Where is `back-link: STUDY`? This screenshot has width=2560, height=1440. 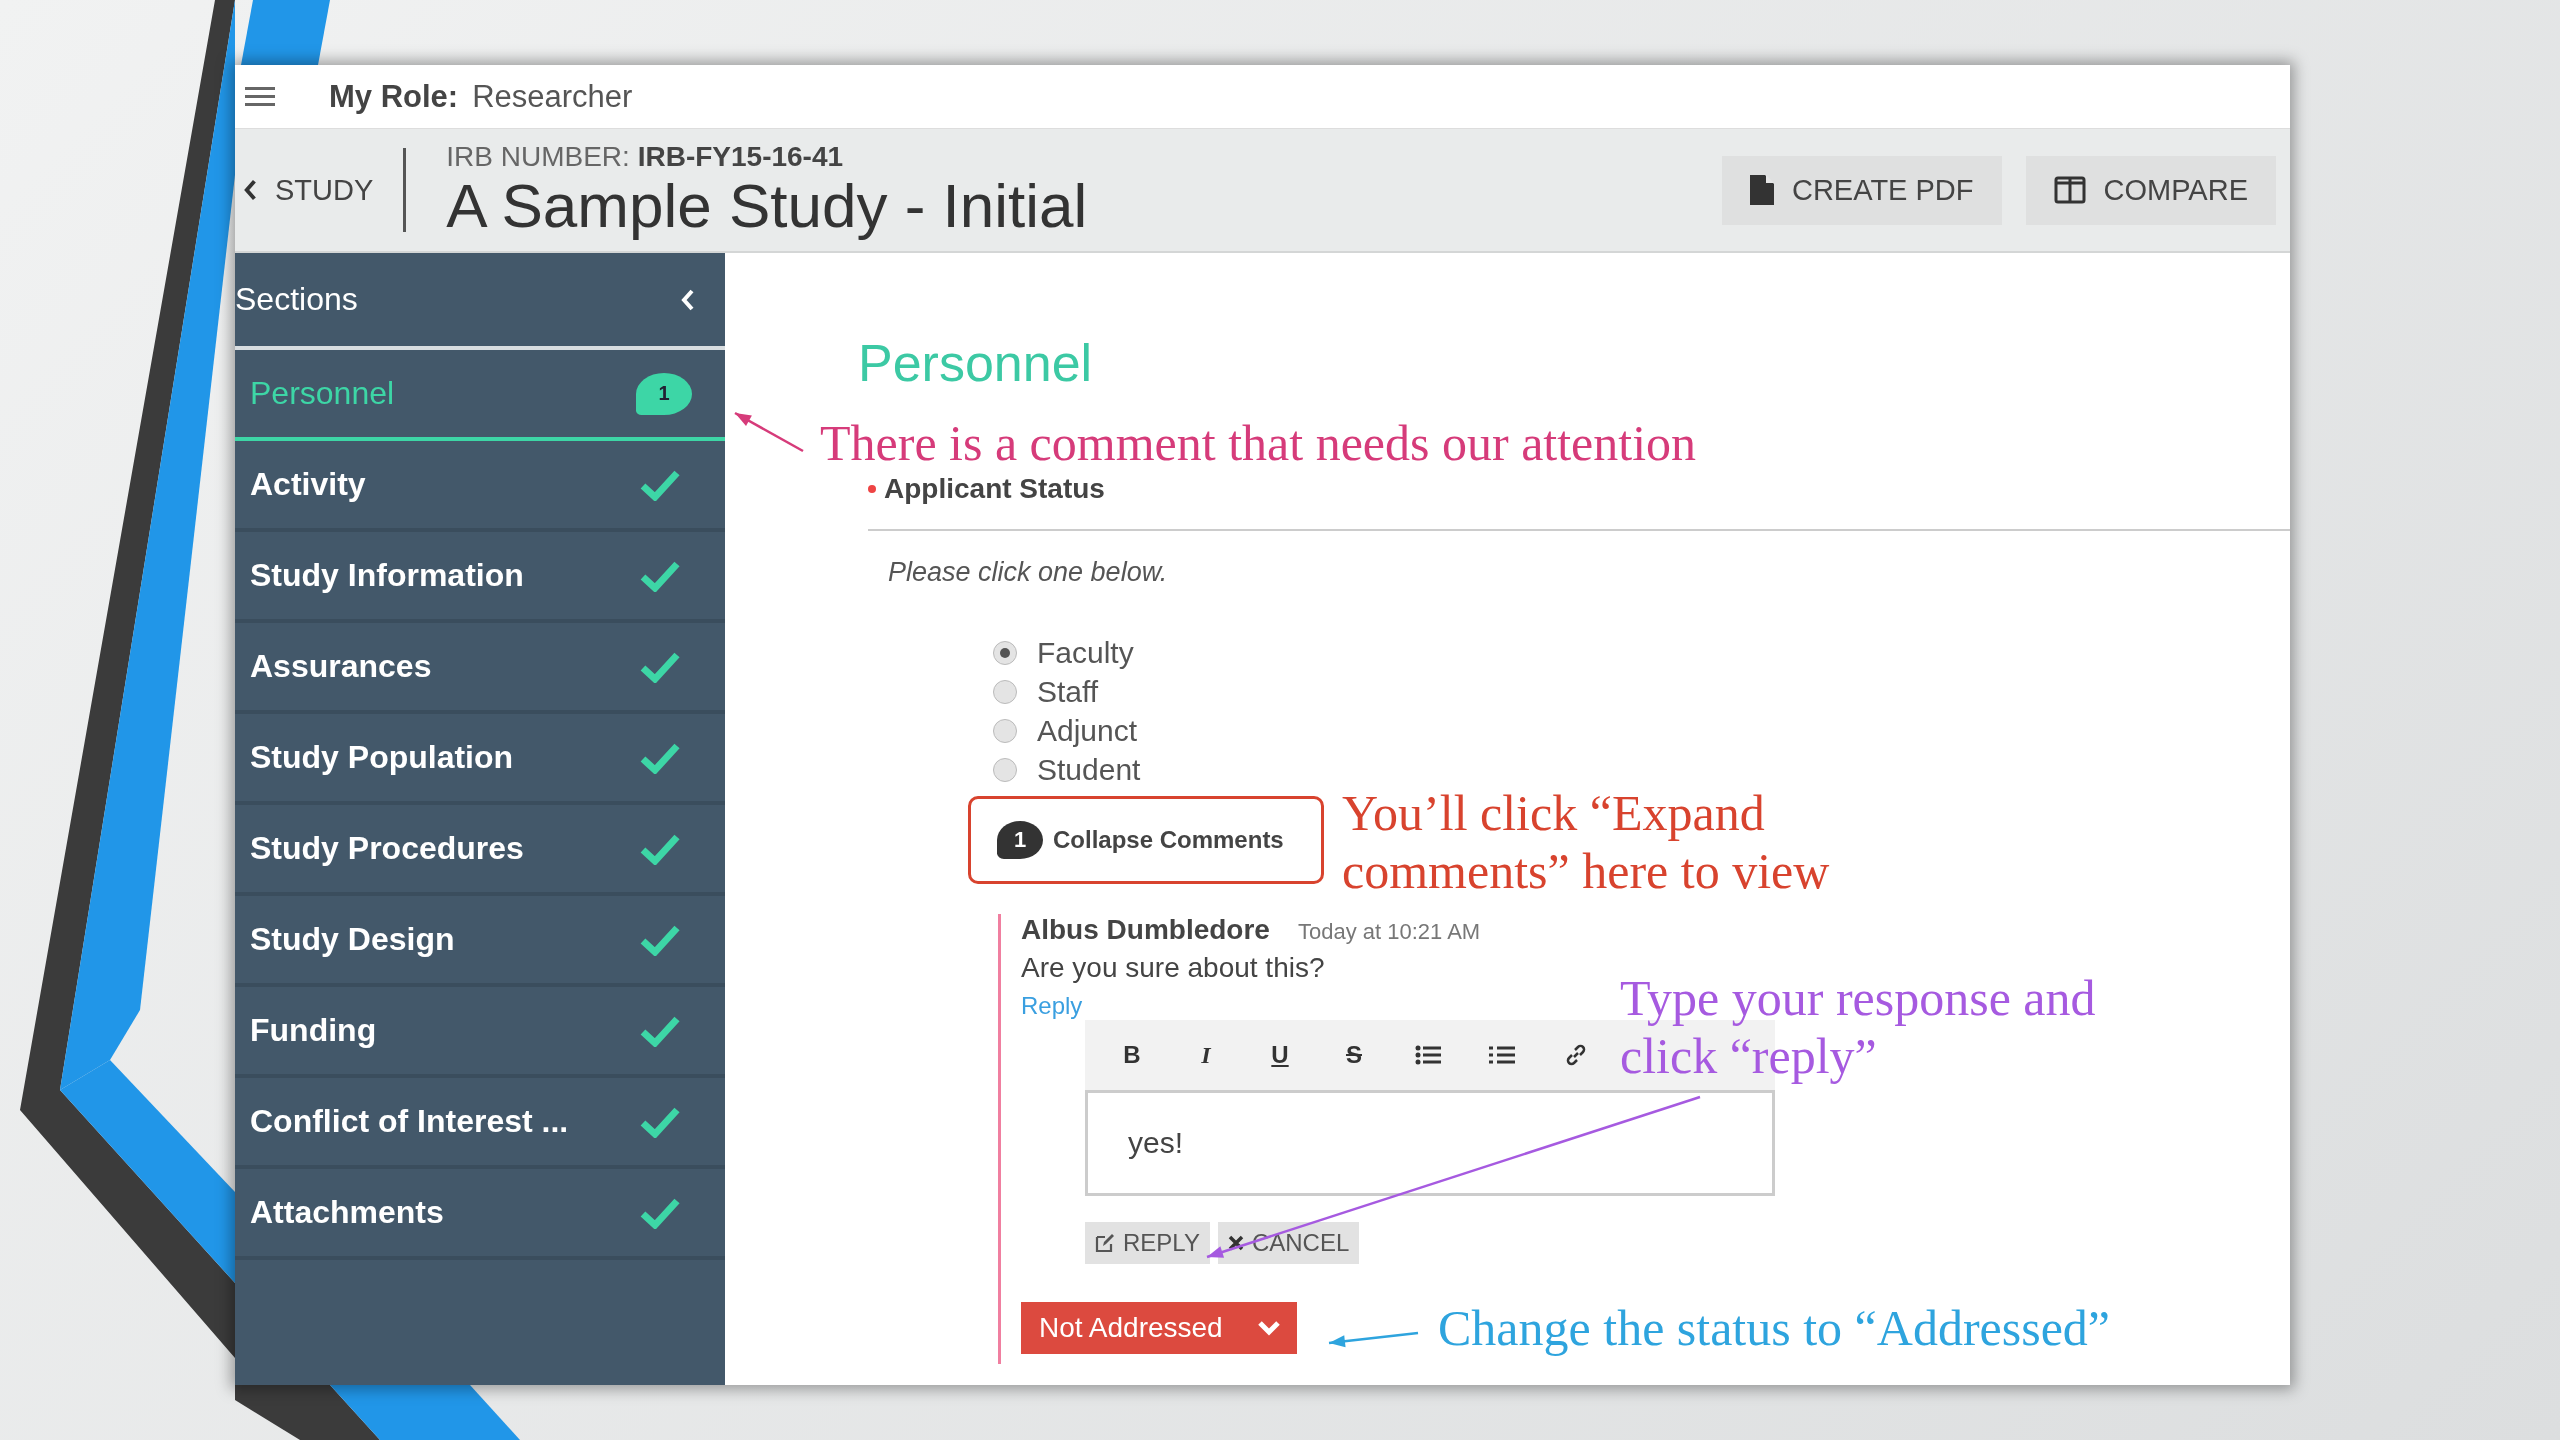
back-link: STUDY is located at coordinates (321, 190).